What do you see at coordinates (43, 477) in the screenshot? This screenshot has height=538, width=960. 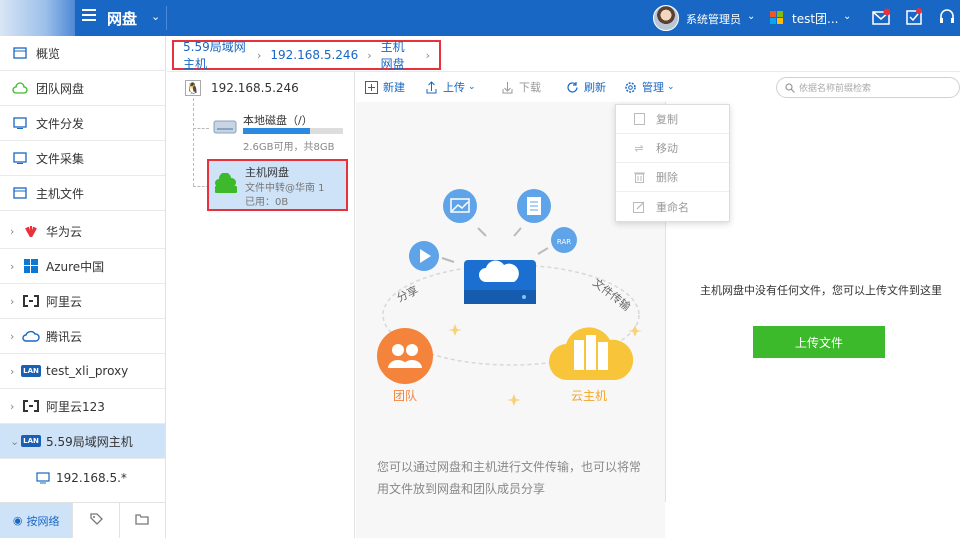 I see `monitor-icon` at bounding box center [43, 477].